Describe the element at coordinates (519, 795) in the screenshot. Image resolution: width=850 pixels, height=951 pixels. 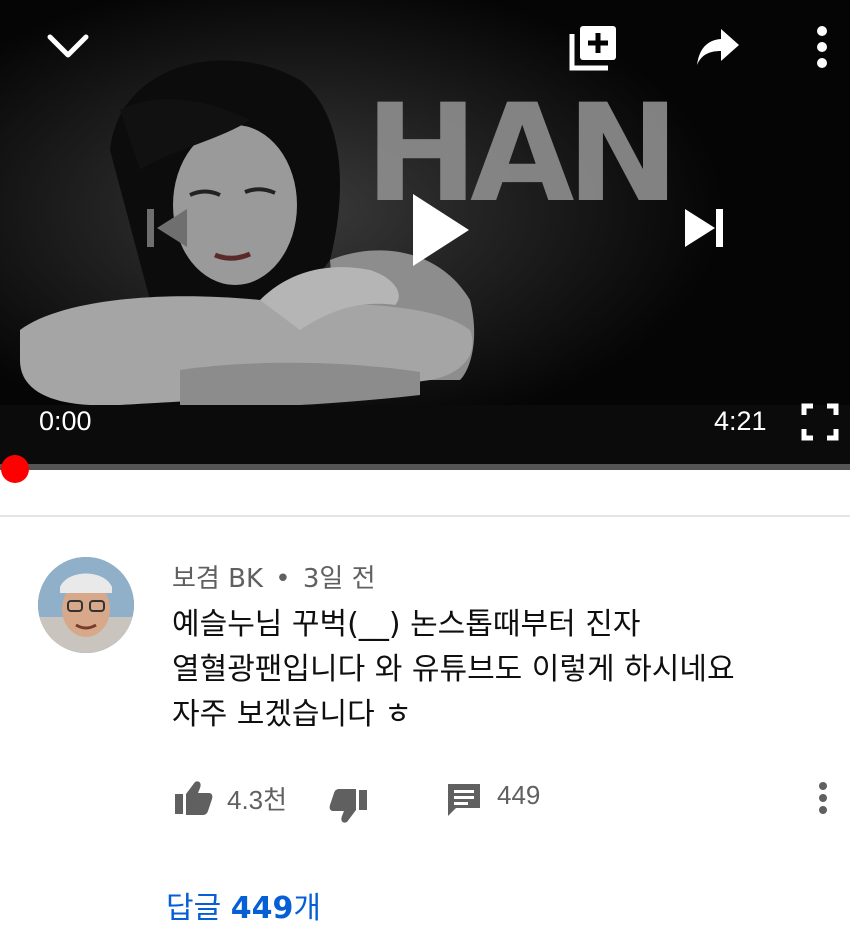
I see `reply-count: 449` at that location.